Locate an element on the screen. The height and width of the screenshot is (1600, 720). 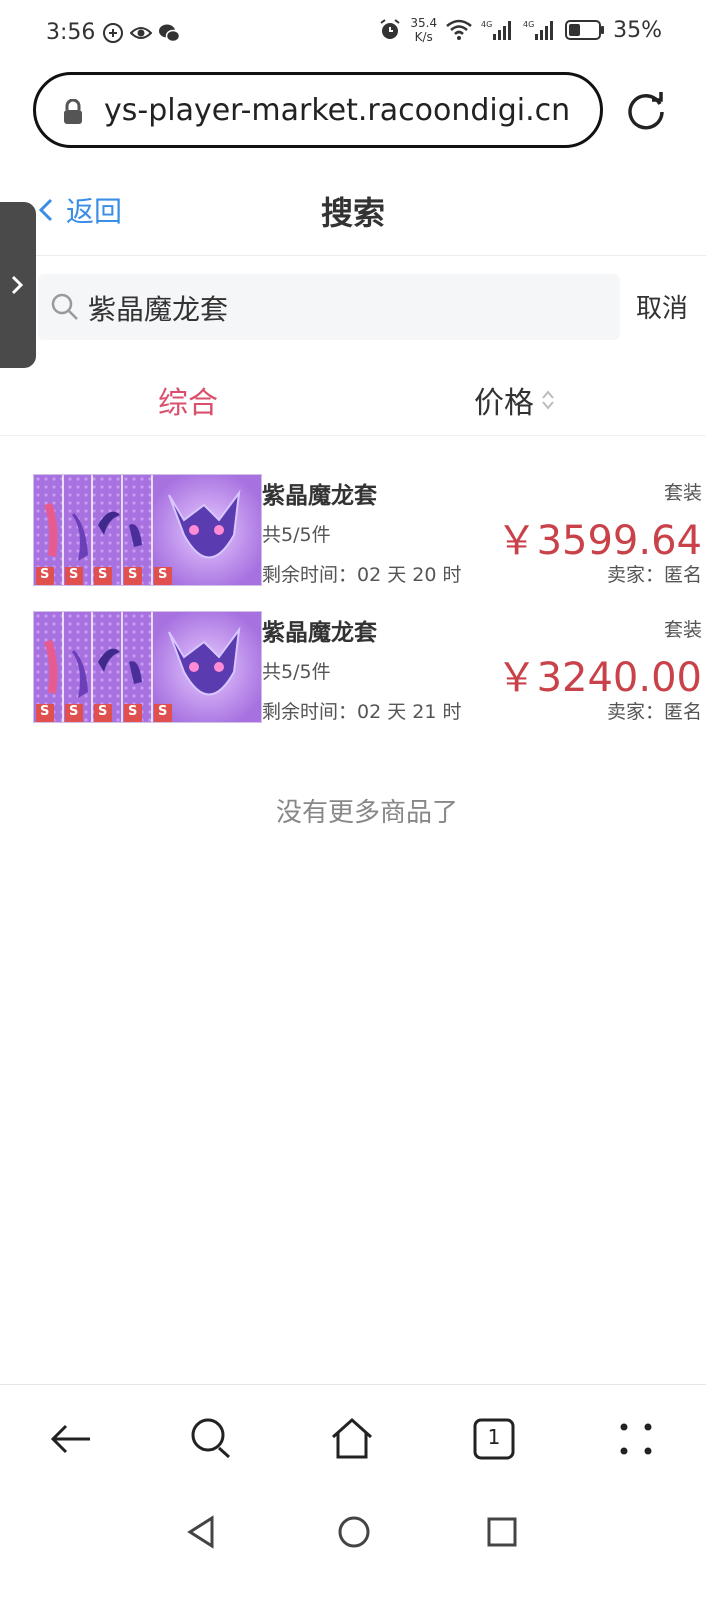
net-speed: 35.4 K/s is located at coordinates (423, 30).